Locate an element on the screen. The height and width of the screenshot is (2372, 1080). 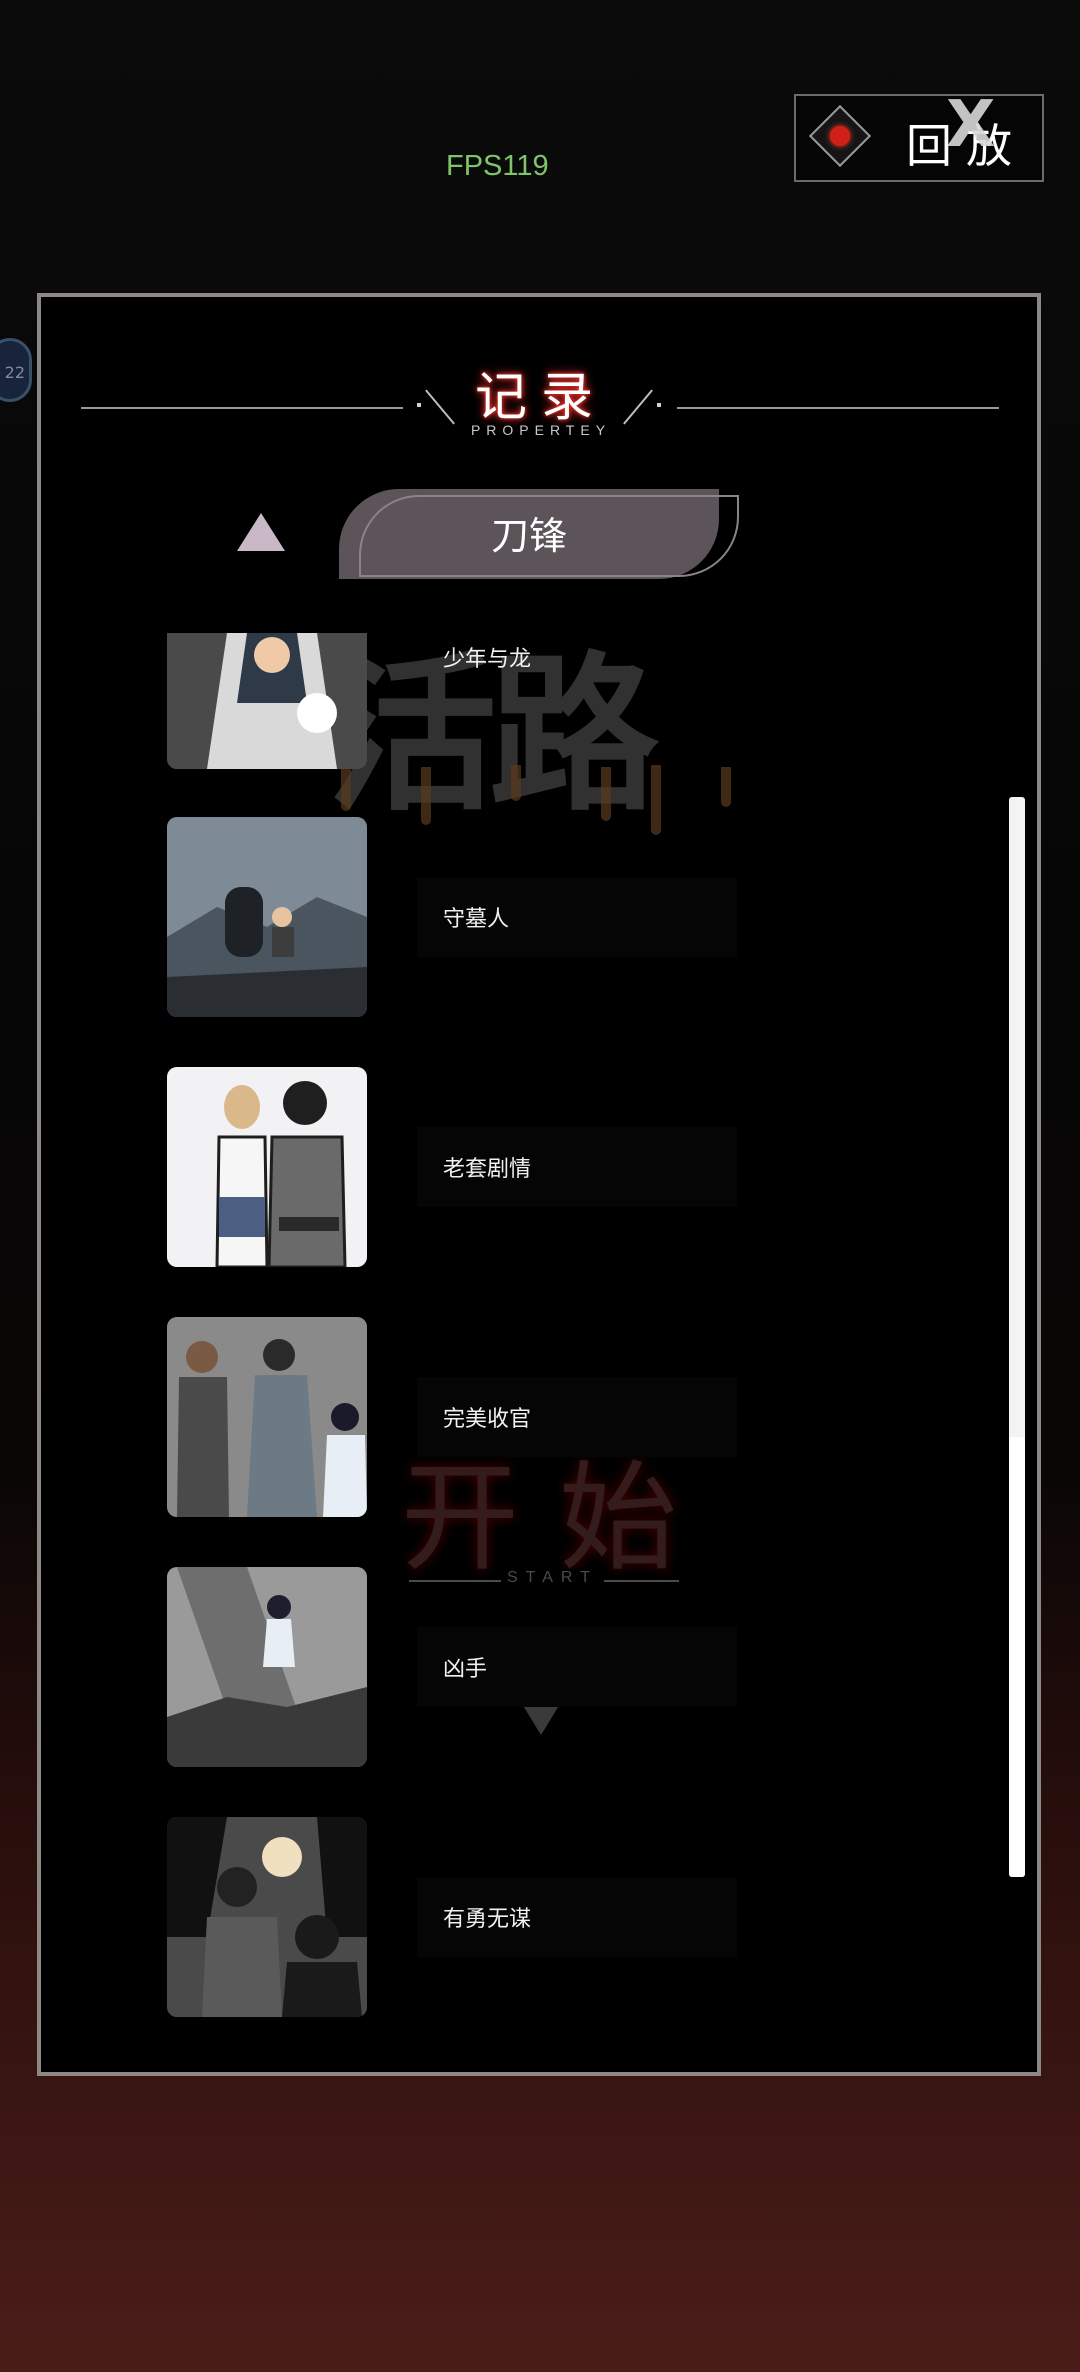
side-badge: 22 is located at coordinates (16, 370).